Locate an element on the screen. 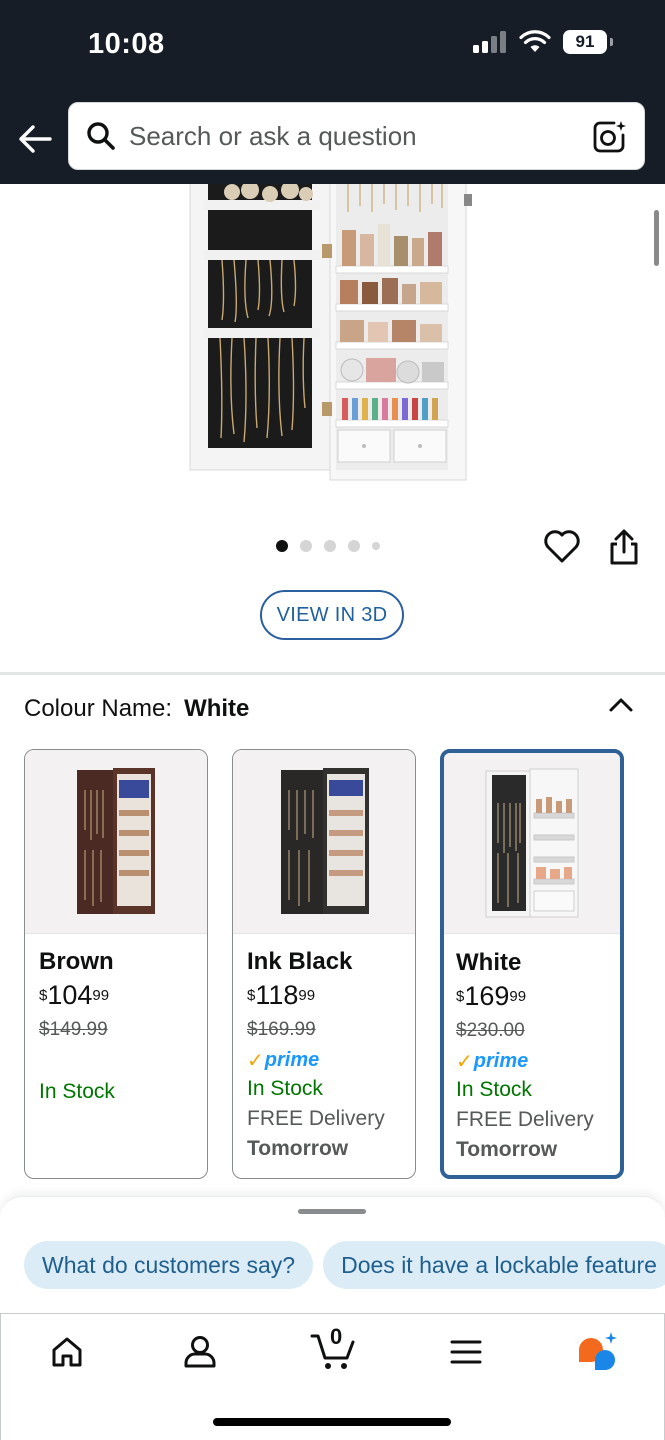 Image resolution: width=665 pixels, height=1440 pixels. cellular-signal-icon is located at coordinates (489, 42).